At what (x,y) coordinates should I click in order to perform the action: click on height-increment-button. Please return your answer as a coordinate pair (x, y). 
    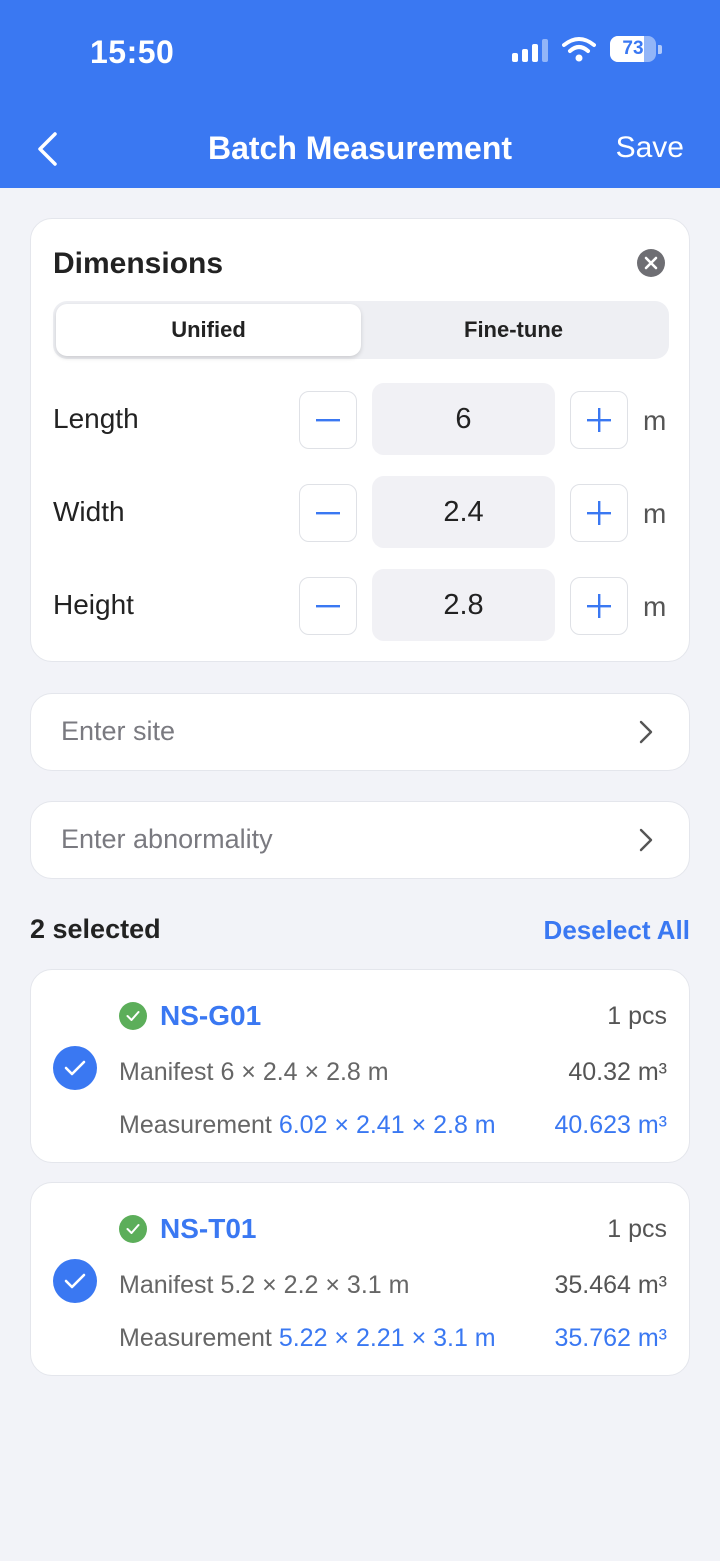
    Looking at the image, I should click on (599, 606).